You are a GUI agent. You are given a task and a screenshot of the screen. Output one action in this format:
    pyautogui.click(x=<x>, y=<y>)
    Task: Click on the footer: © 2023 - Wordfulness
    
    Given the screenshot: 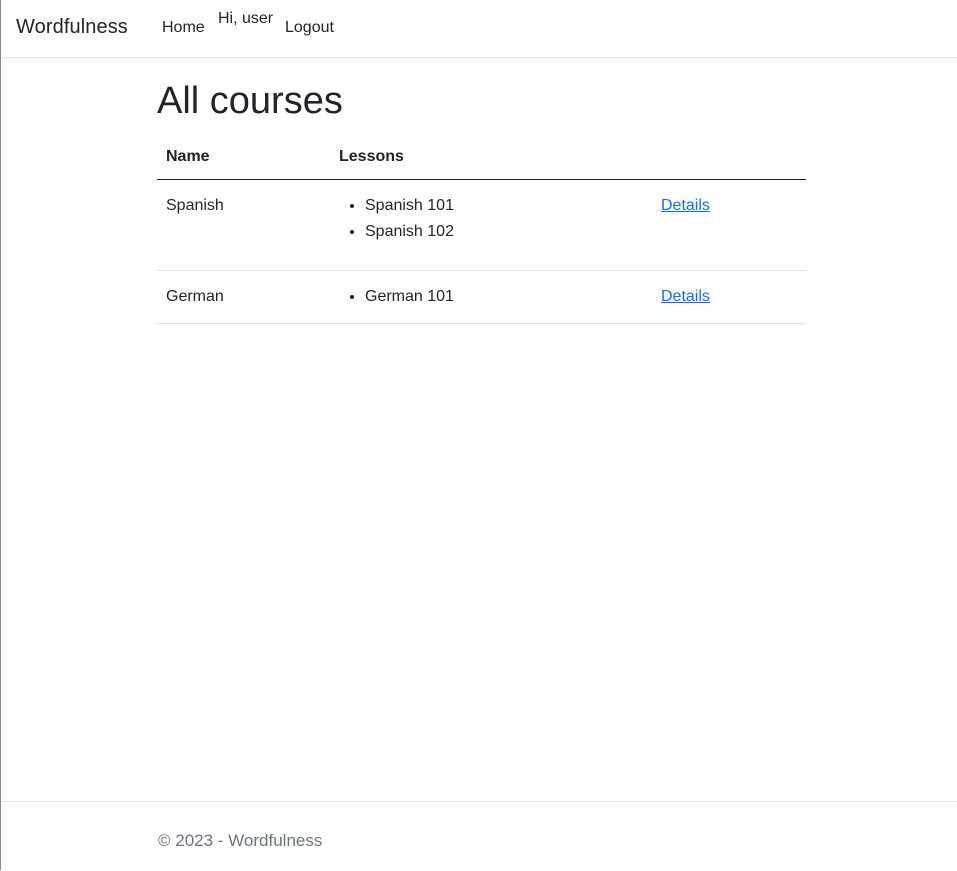 What is the action you would take?
    pyautogui.click(x=479, y=835)
    